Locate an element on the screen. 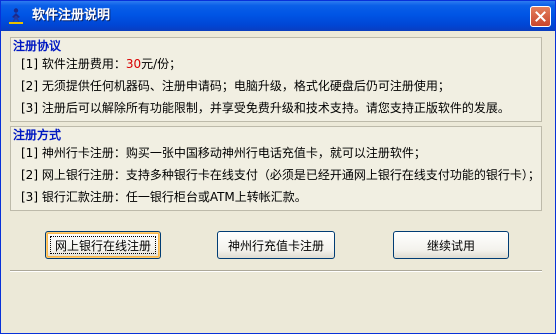 The width and height of the screenshot is (556, 334). methods-heading: 注册方式 is located at coordinates (37, 135).